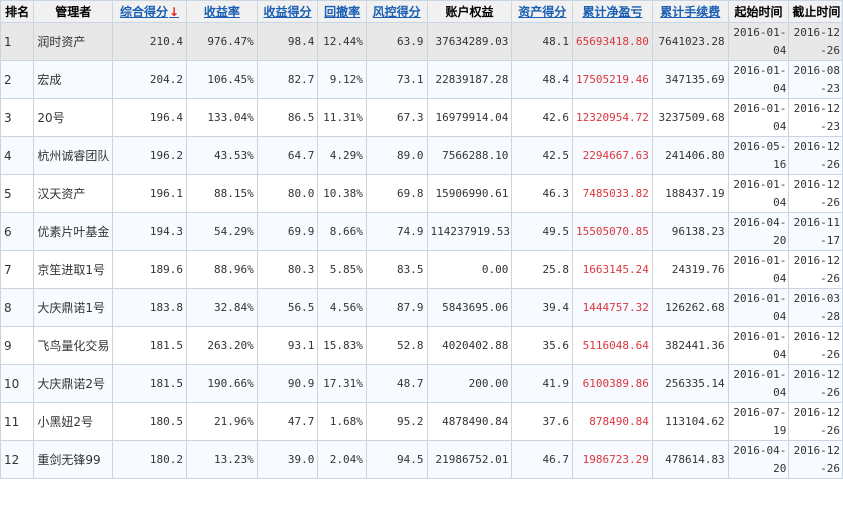 The width and height of the screenshot is (843, 515). What do you see at coordinates (612, 11) in the screenshot?
I see `col-header-net-pnl: 累计净盈亏` at bounding box center [612, 11].